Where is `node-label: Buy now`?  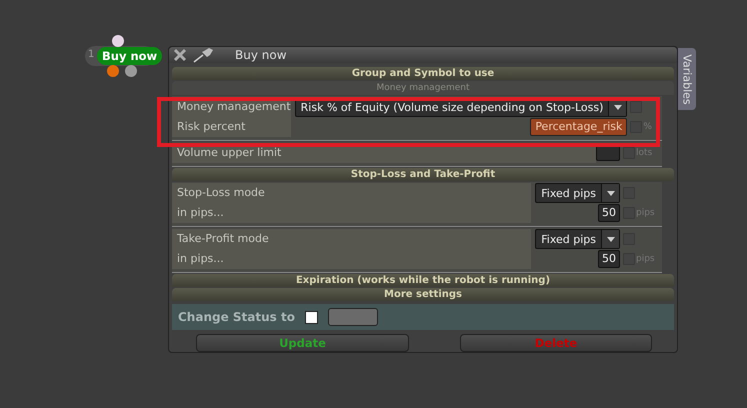
node-label: Buy now is located at coordinates (129, 56).